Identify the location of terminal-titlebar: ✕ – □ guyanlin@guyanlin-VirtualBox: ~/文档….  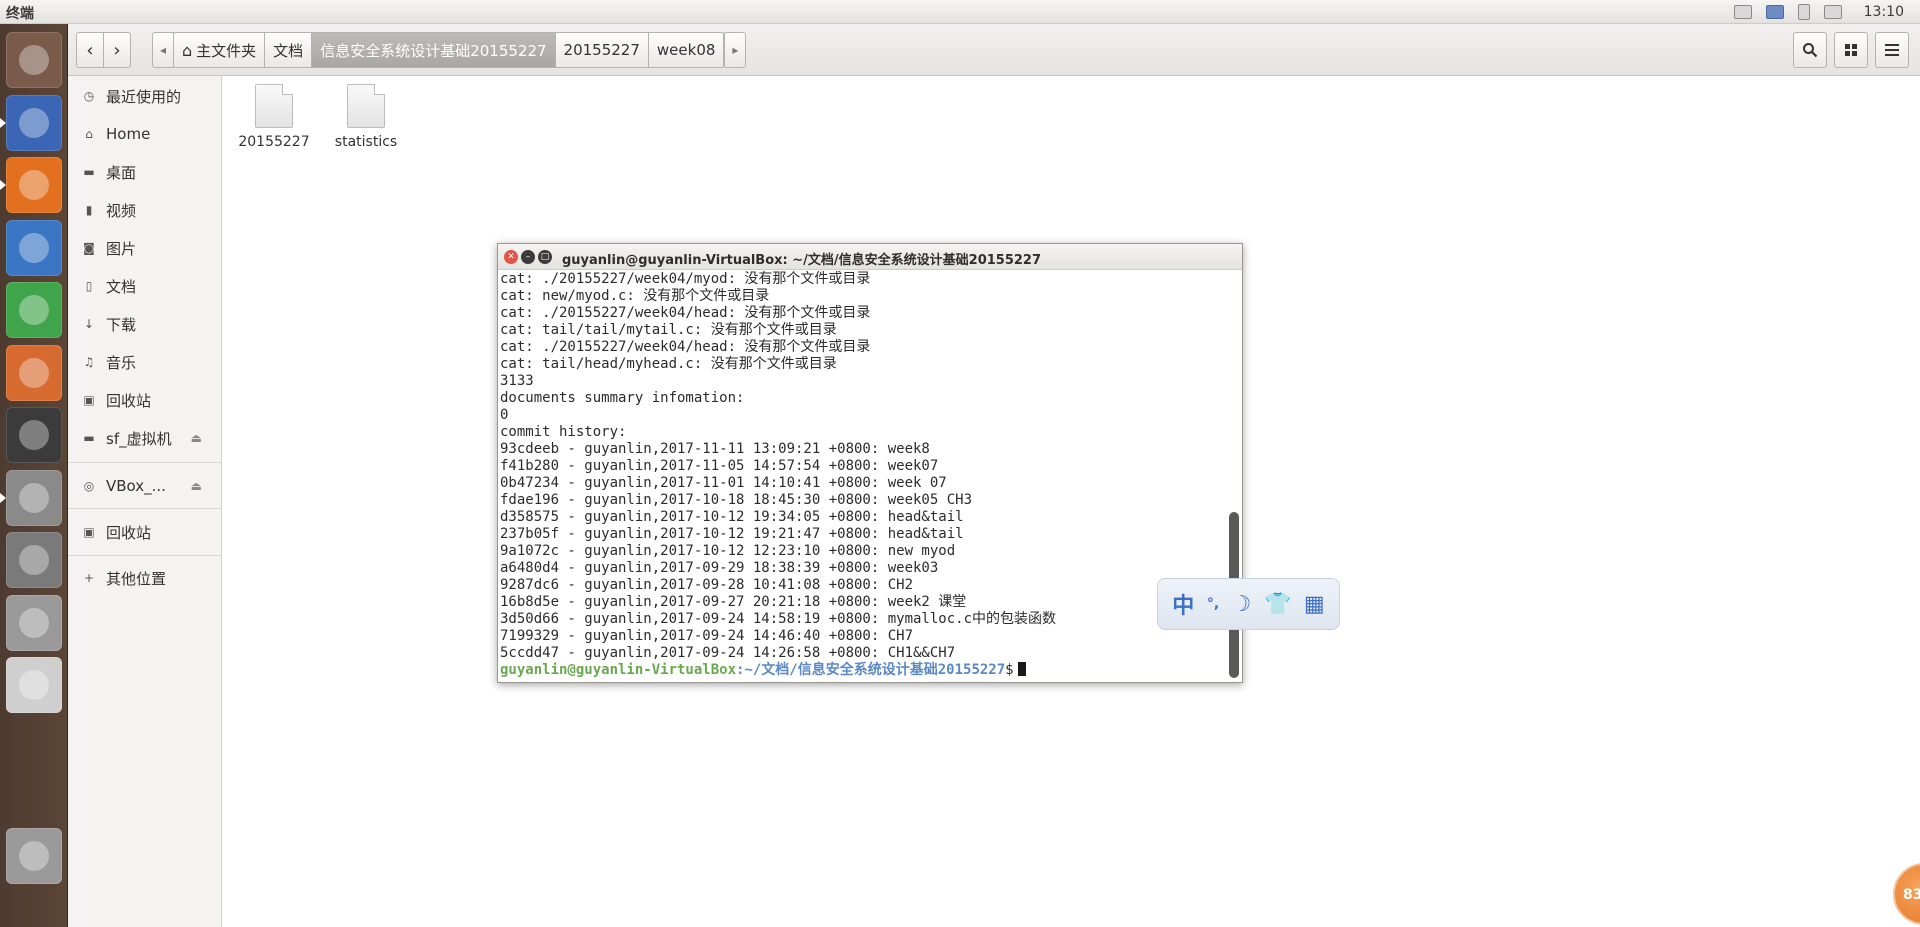
(870, 257).